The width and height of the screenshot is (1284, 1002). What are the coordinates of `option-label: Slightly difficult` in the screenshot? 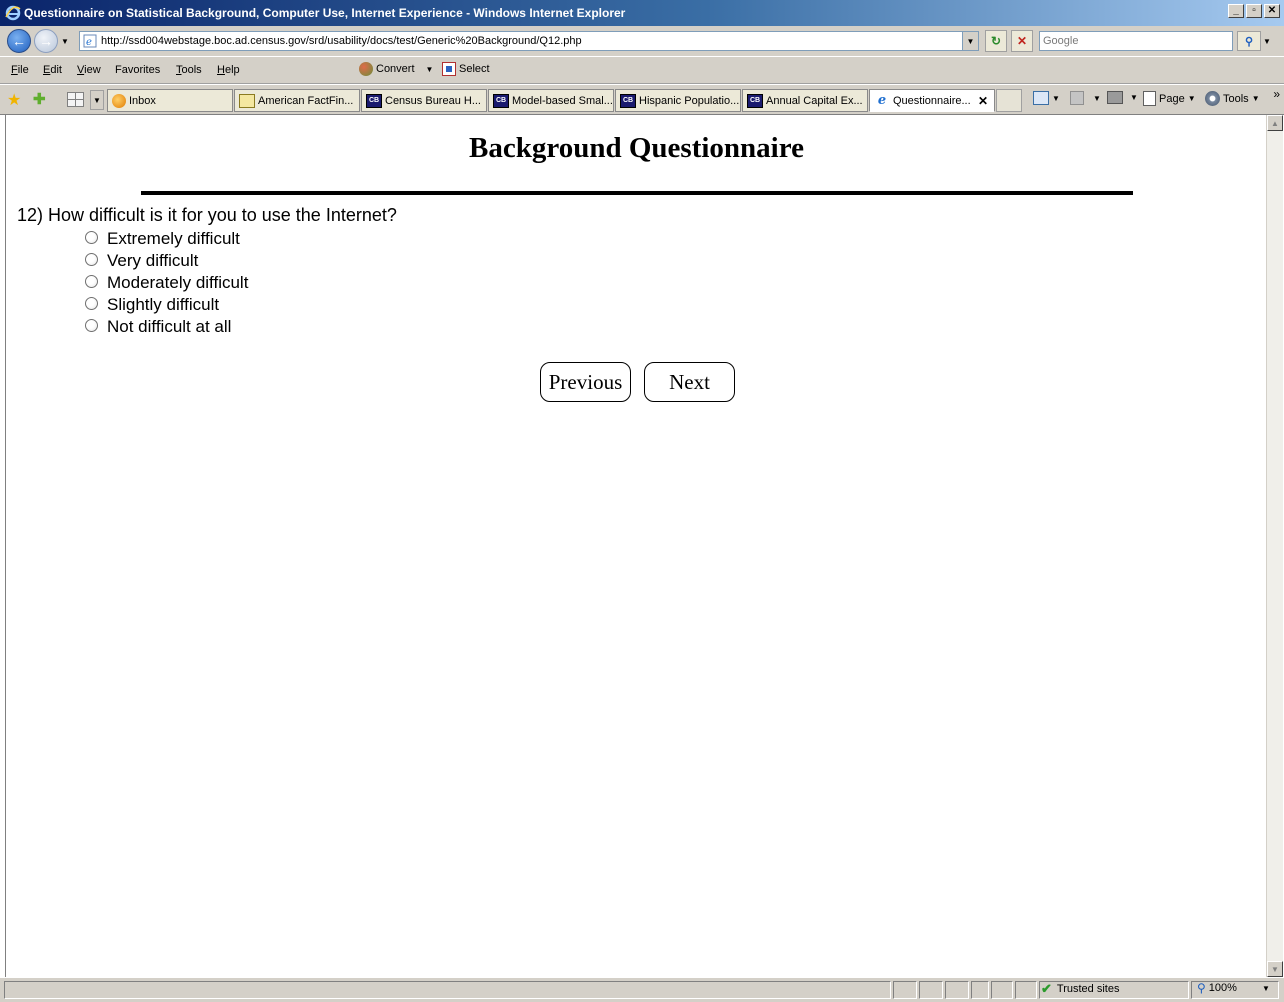 It's located at (163, 304).